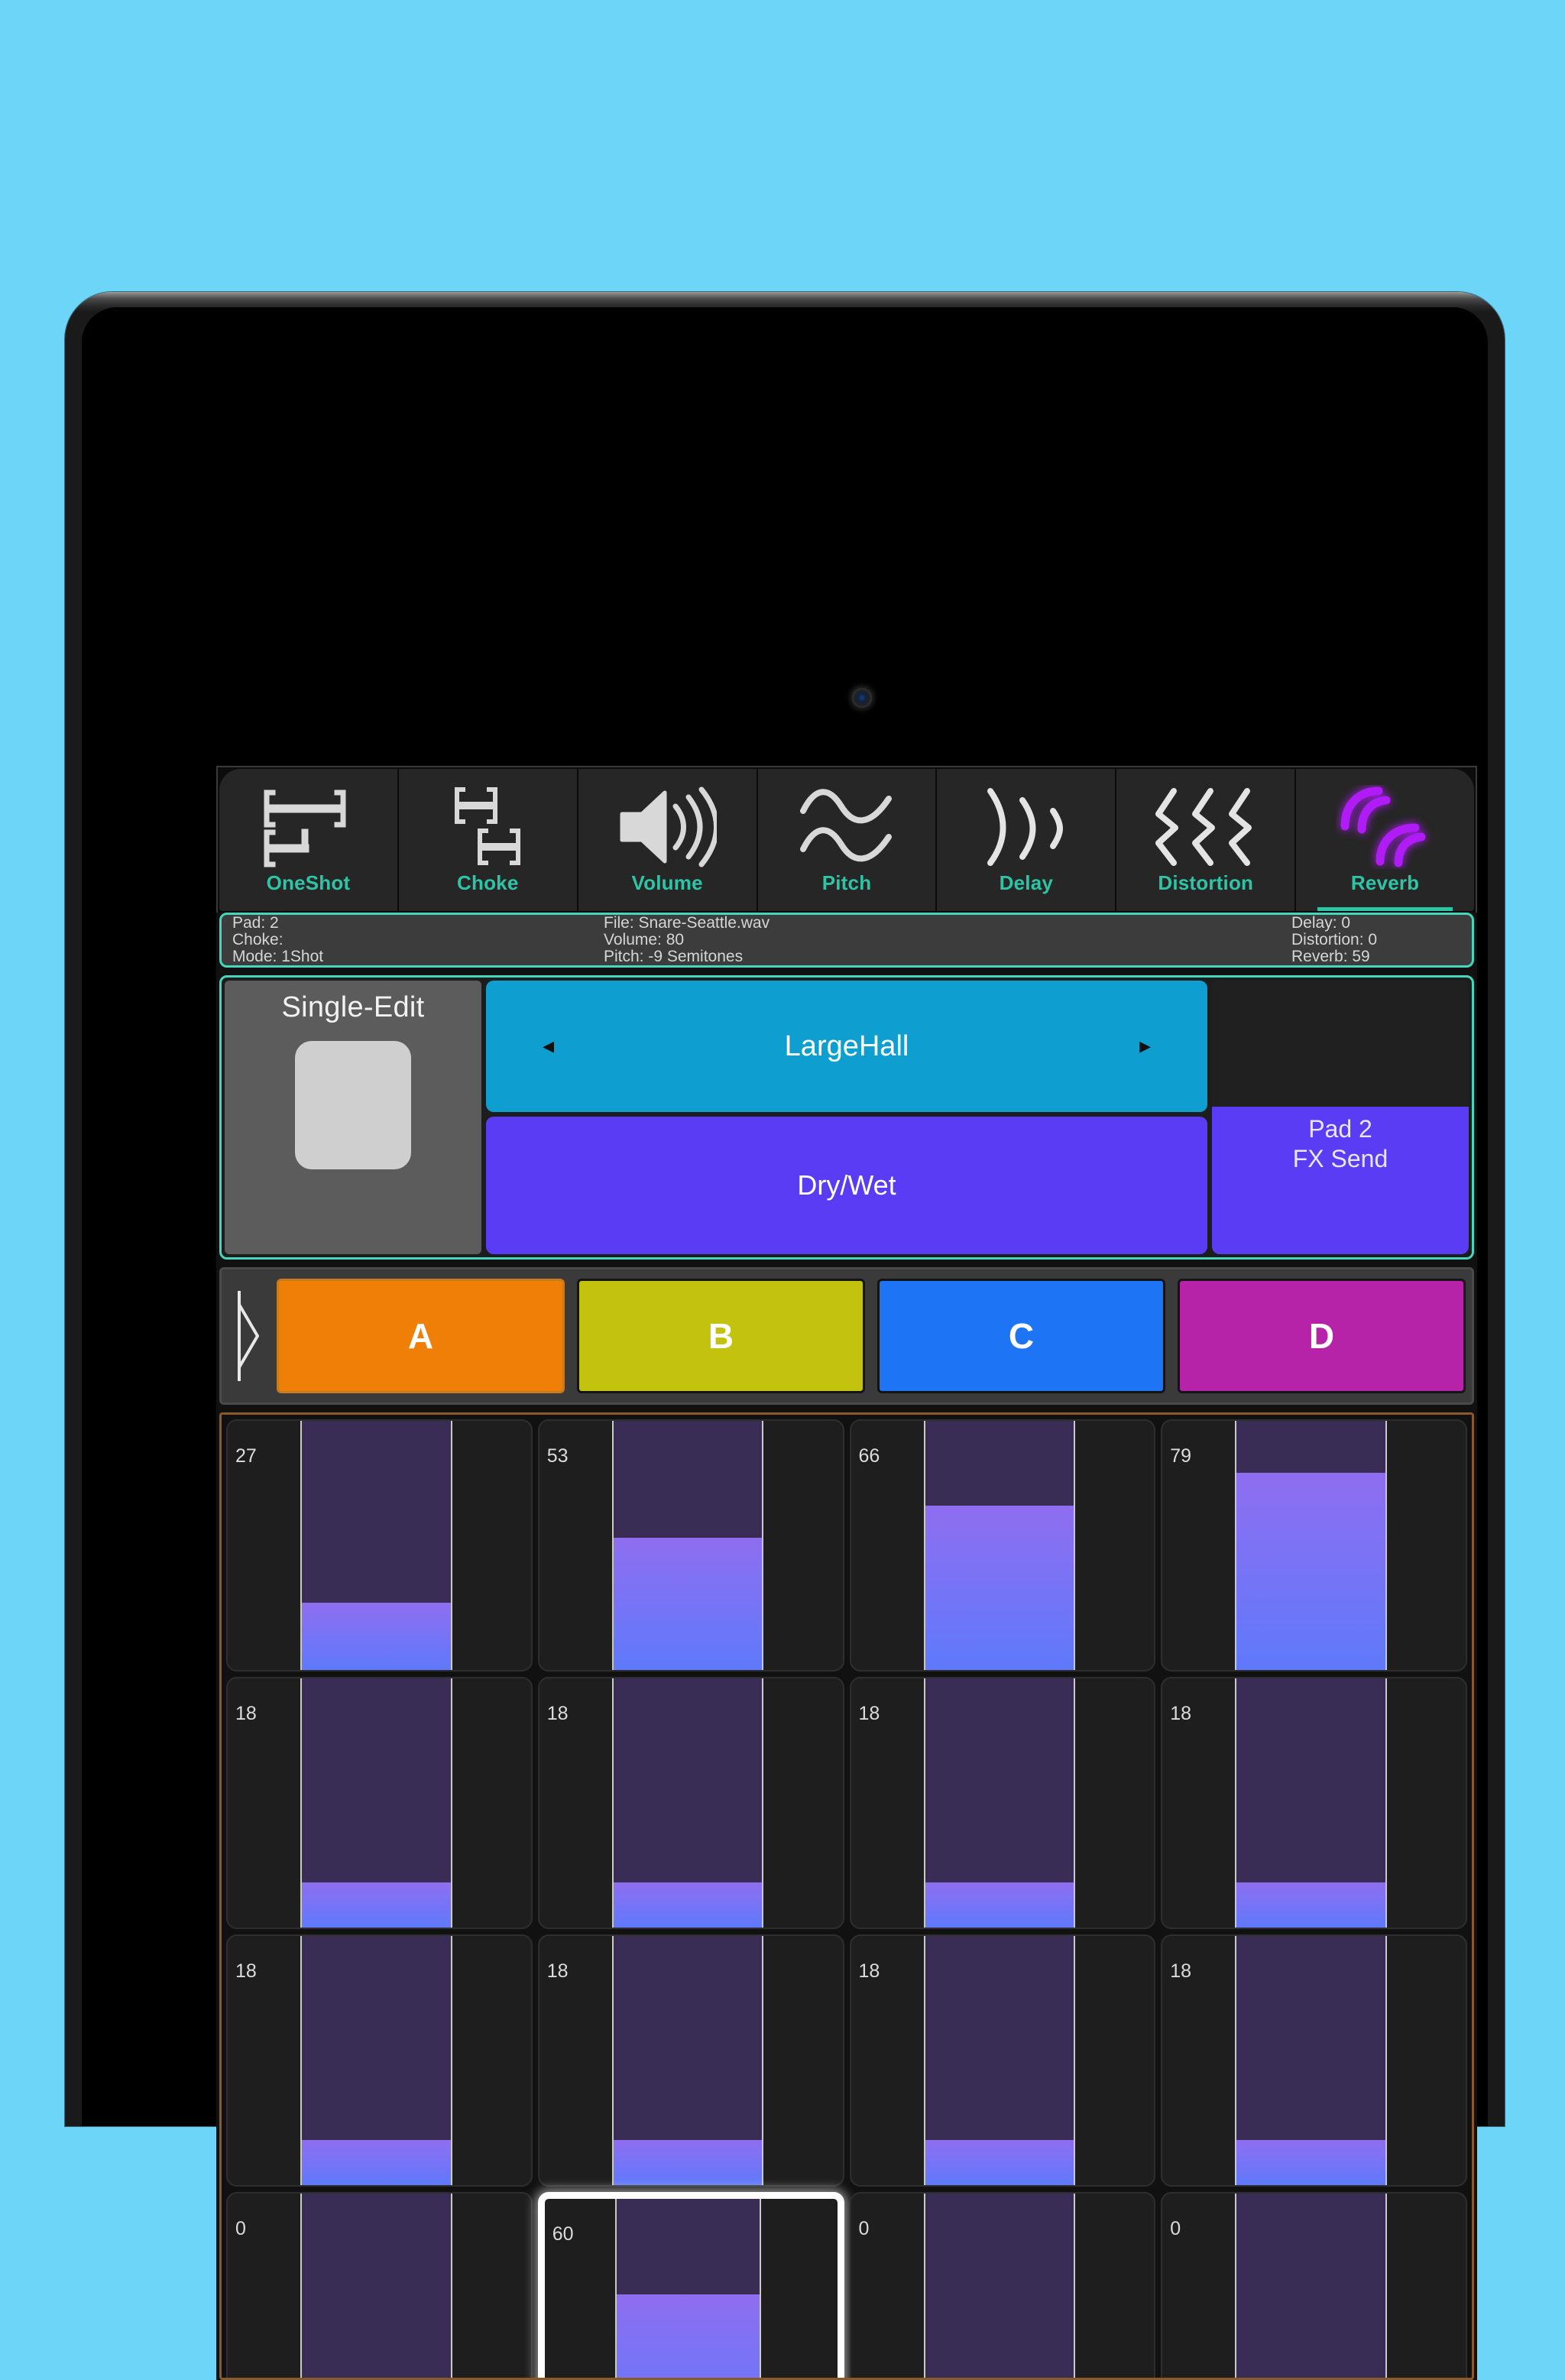  I want to click on fx-tab-label: Reverb, so click(1385, 882).